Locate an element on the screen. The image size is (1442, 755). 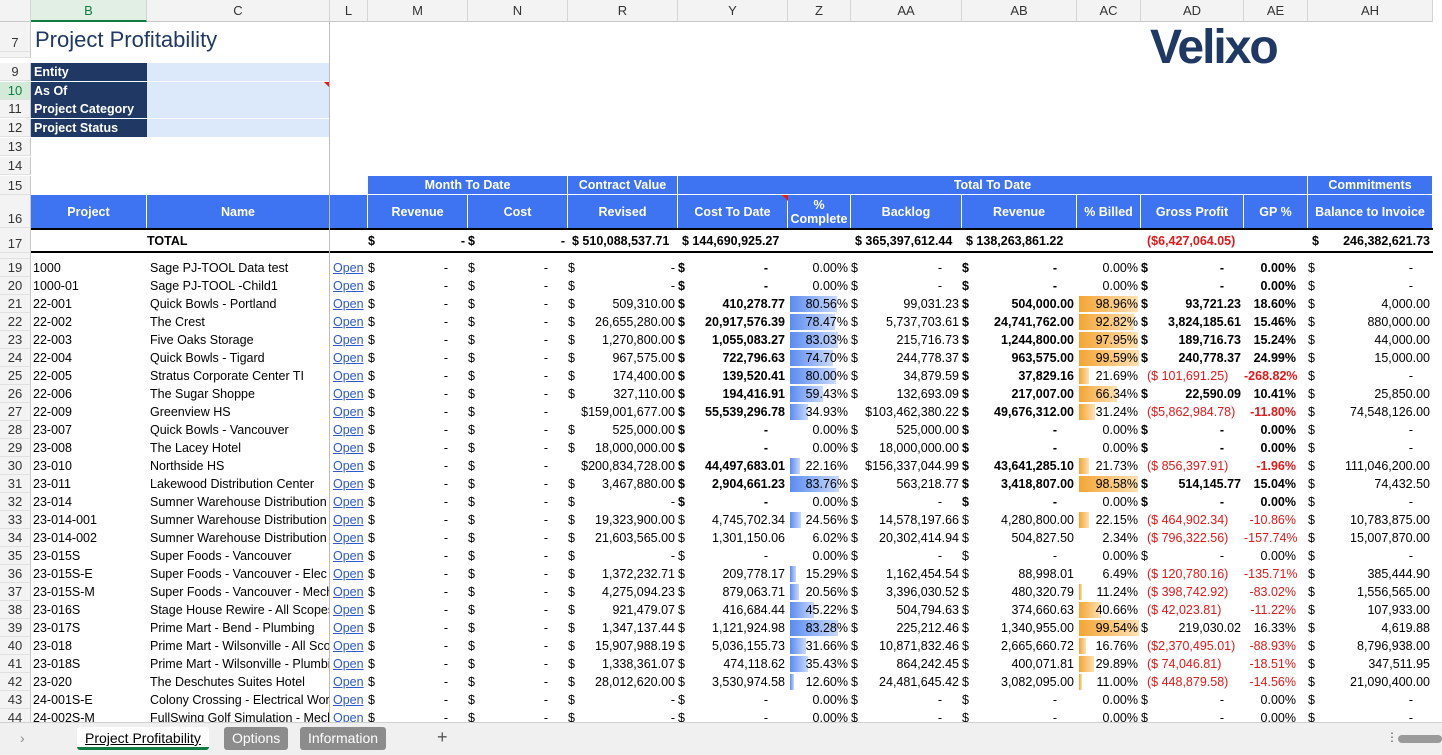
row-header: 11 is located at coordinates (15, 109).